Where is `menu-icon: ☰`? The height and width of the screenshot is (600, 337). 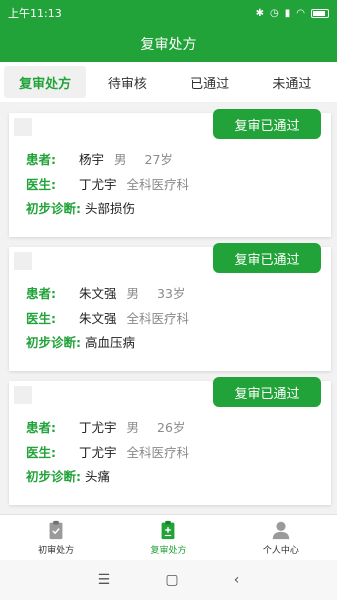 menu-icon: ☰ is located at coordinates (104, 580).